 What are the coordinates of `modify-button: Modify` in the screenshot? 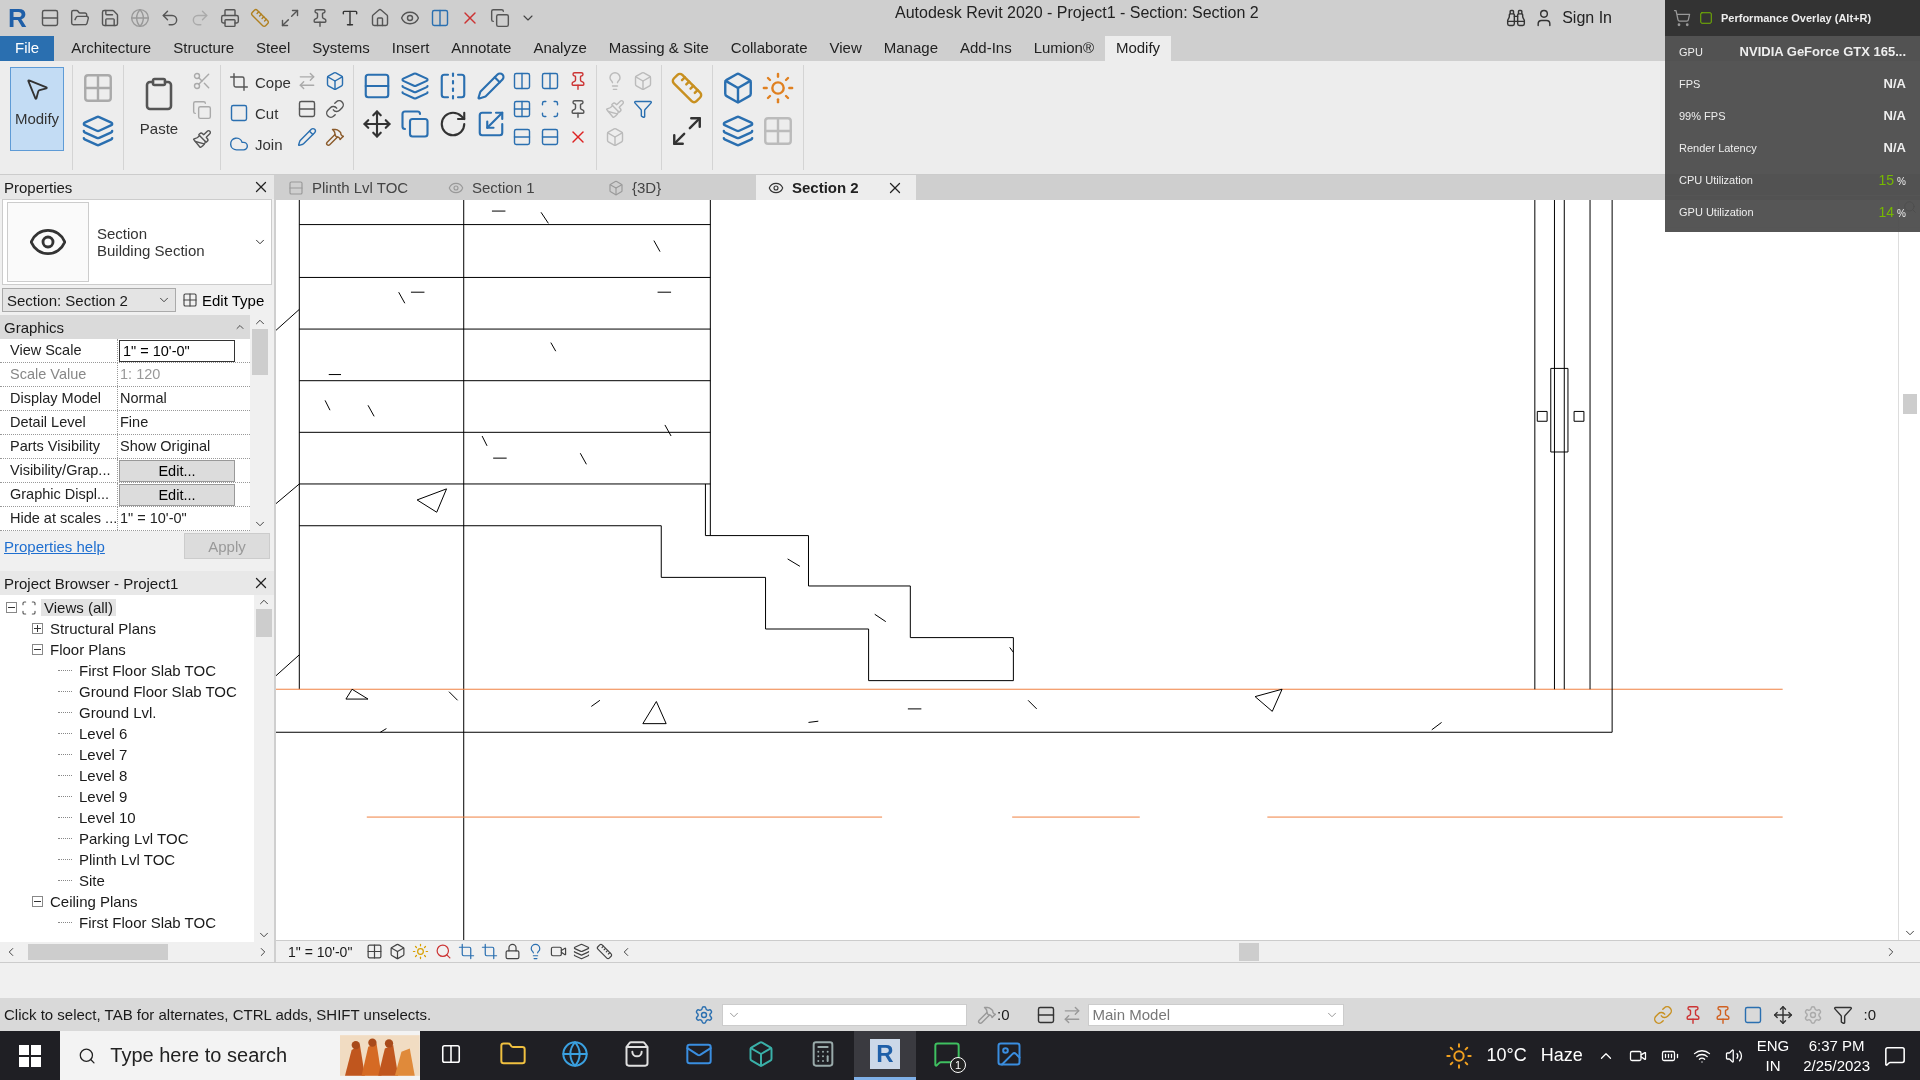 It's located at (37, 109).